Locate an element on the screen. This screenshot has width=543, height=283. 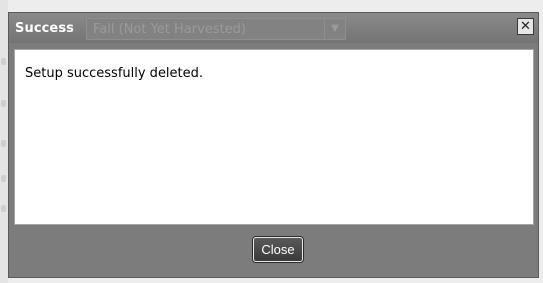
close-icon: ✕ is located at coordinates (525, 26).